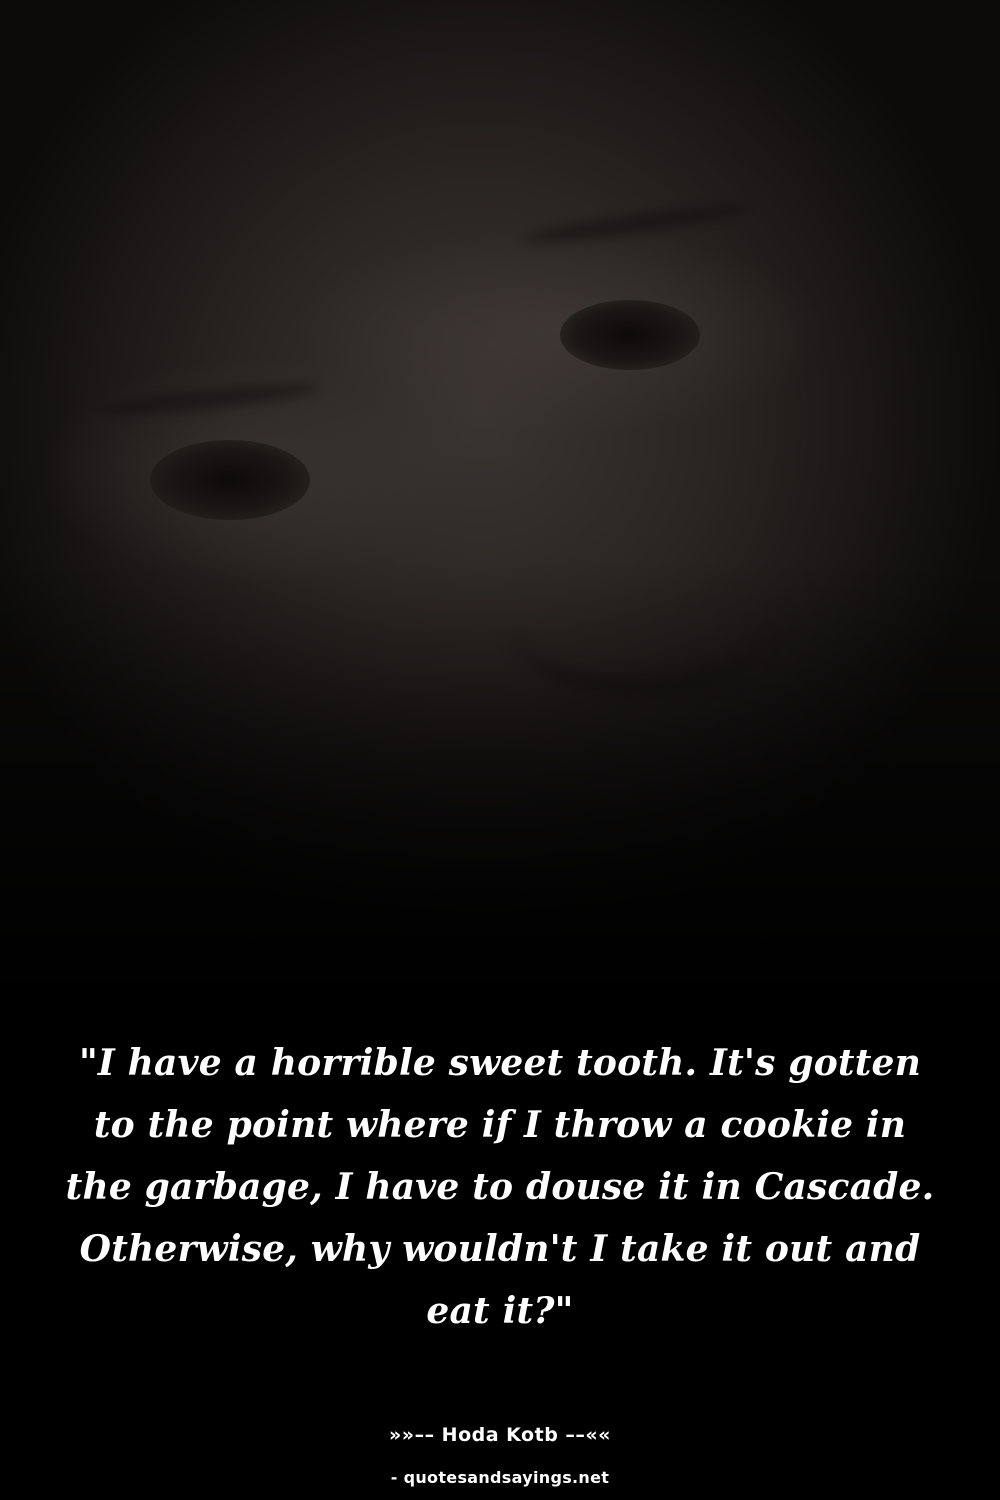 The height and width of the screenshot is (1500, 1000). I want to click on portrait-brow-left, so click(635, 224).